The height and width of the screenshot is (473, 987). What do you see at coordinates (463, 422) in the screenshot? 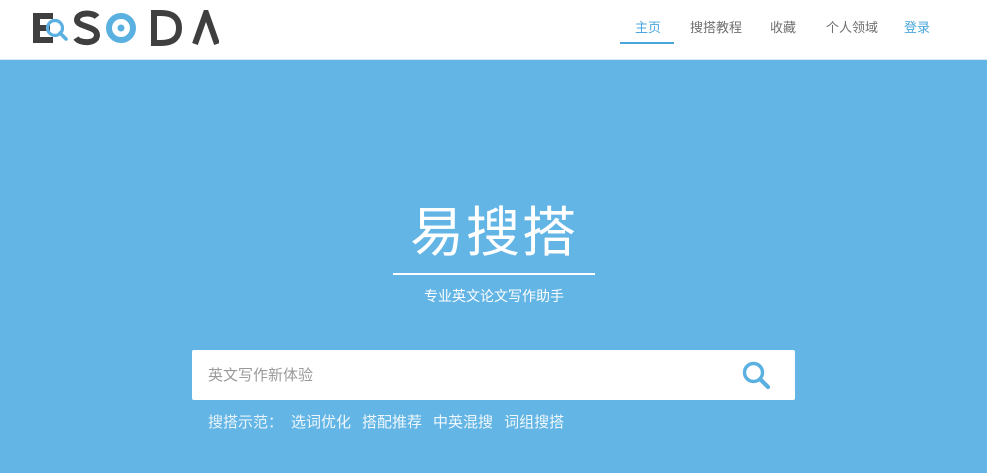
I see `example-mixed-search: 中英混搜` at bounding box center [463, 422].